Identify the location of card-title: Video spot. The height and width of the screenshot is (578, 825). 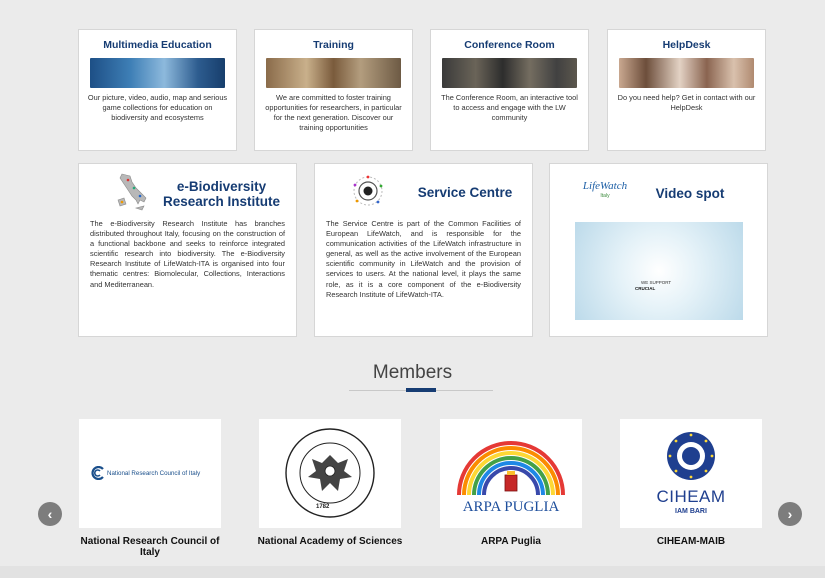
(690, 193).